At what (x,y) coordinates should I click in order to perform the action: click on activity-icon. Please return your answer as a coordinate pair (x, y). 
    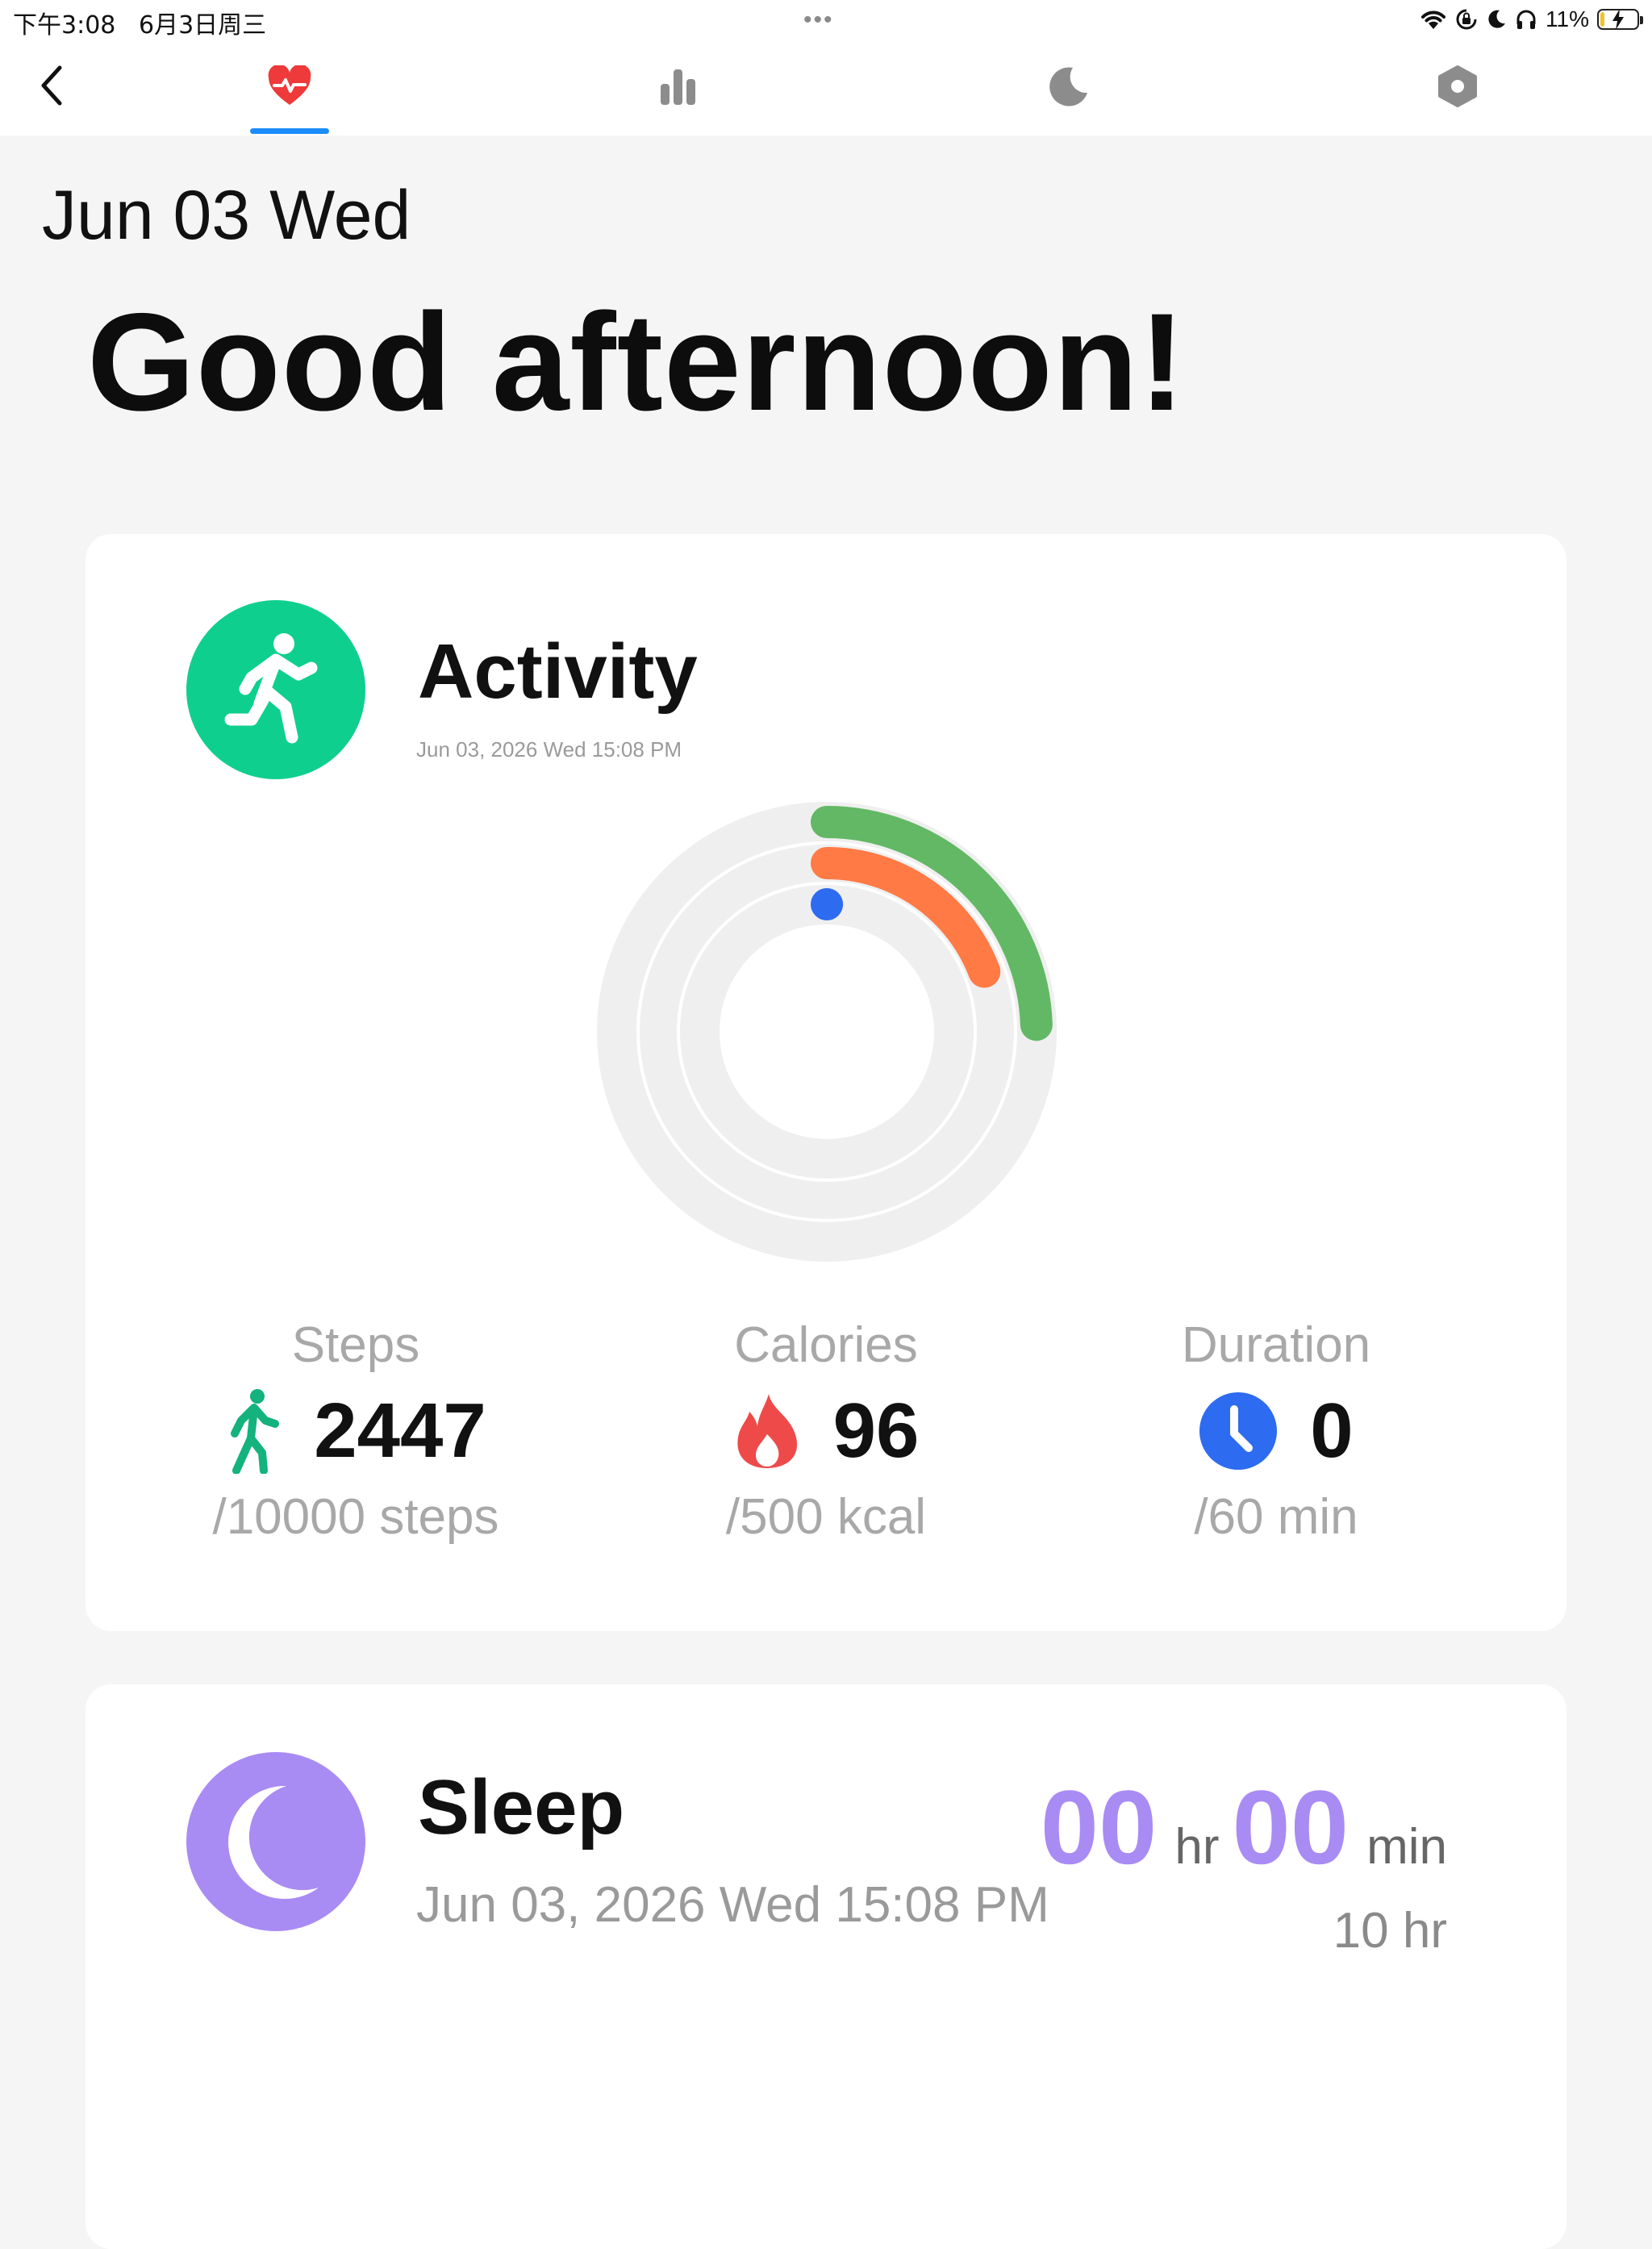
    Looking at the image, I should click on (276, 689).